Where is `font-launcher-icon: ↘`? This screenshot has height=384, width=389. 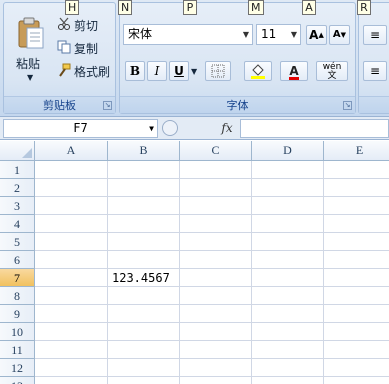 font-launcher-icon: ↘ is located at coordinates (347, 105).